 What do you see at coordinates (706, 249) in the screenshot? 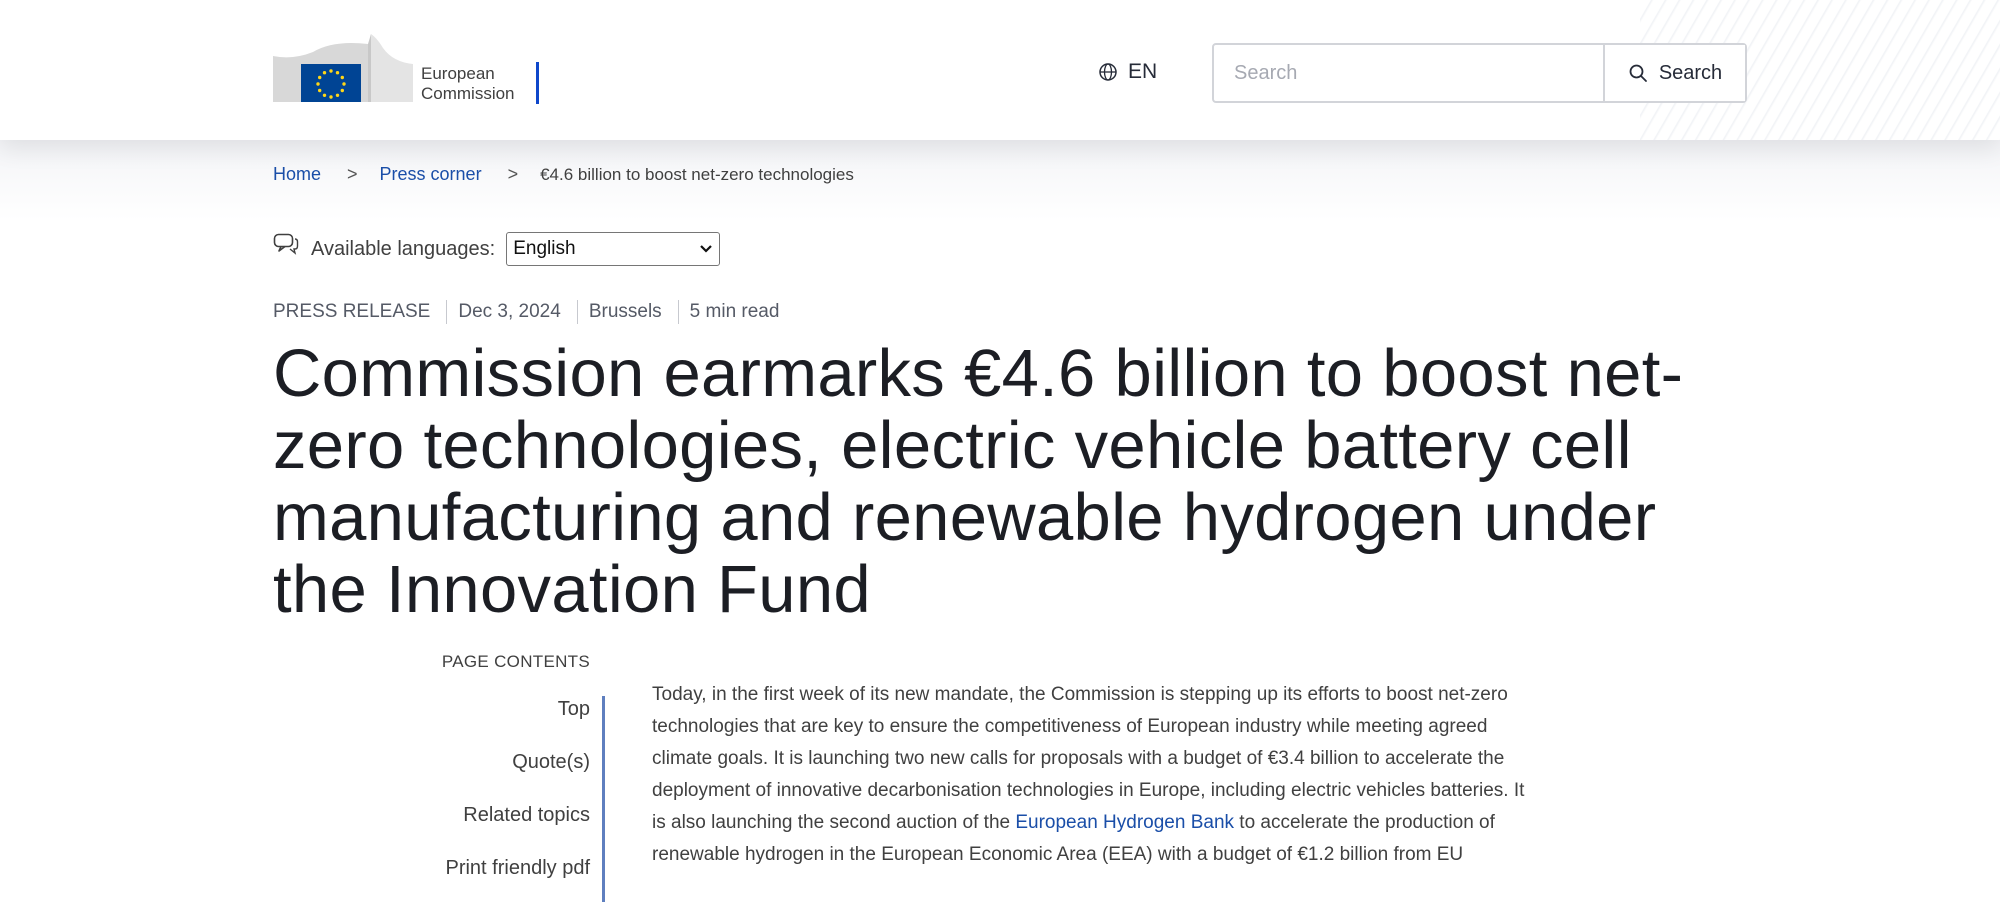
I see `chevron-down-icon` at bounding box center [706, 249].